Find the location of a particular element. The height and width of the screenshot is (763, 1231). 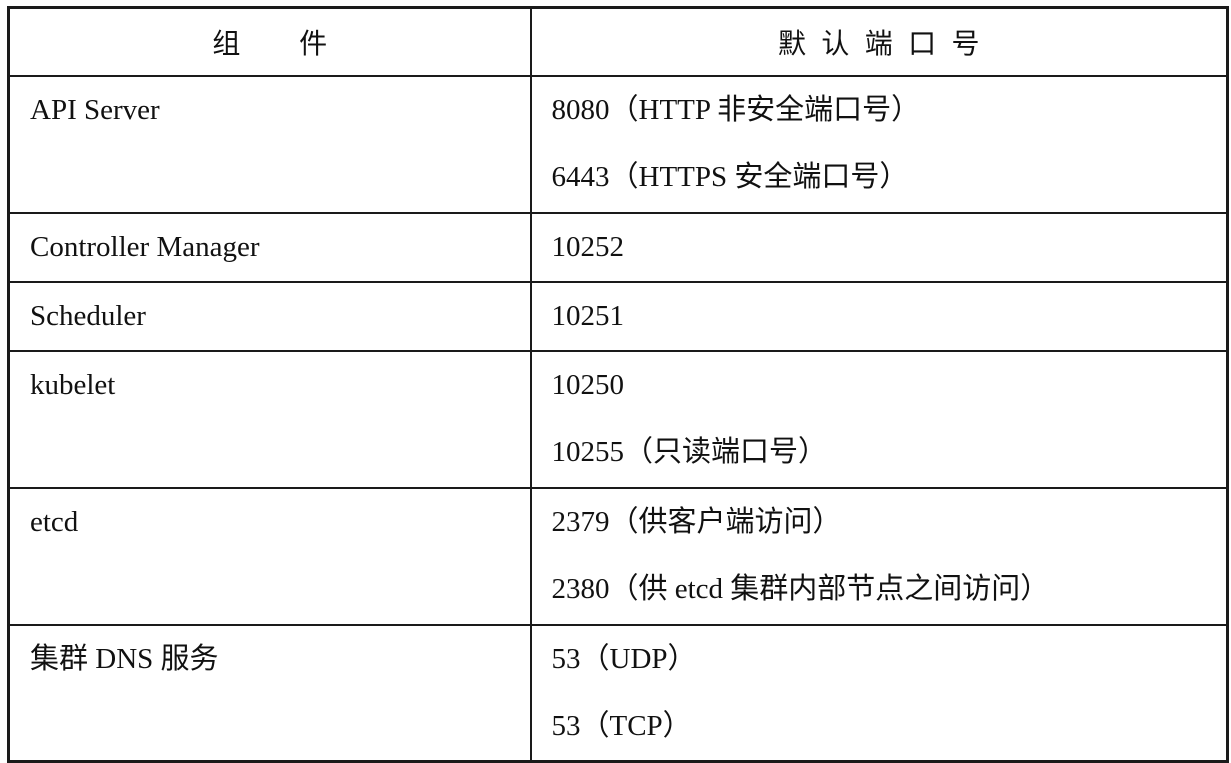

component-name: 集群 DNS 服务 is located at coordinates (124, 659).